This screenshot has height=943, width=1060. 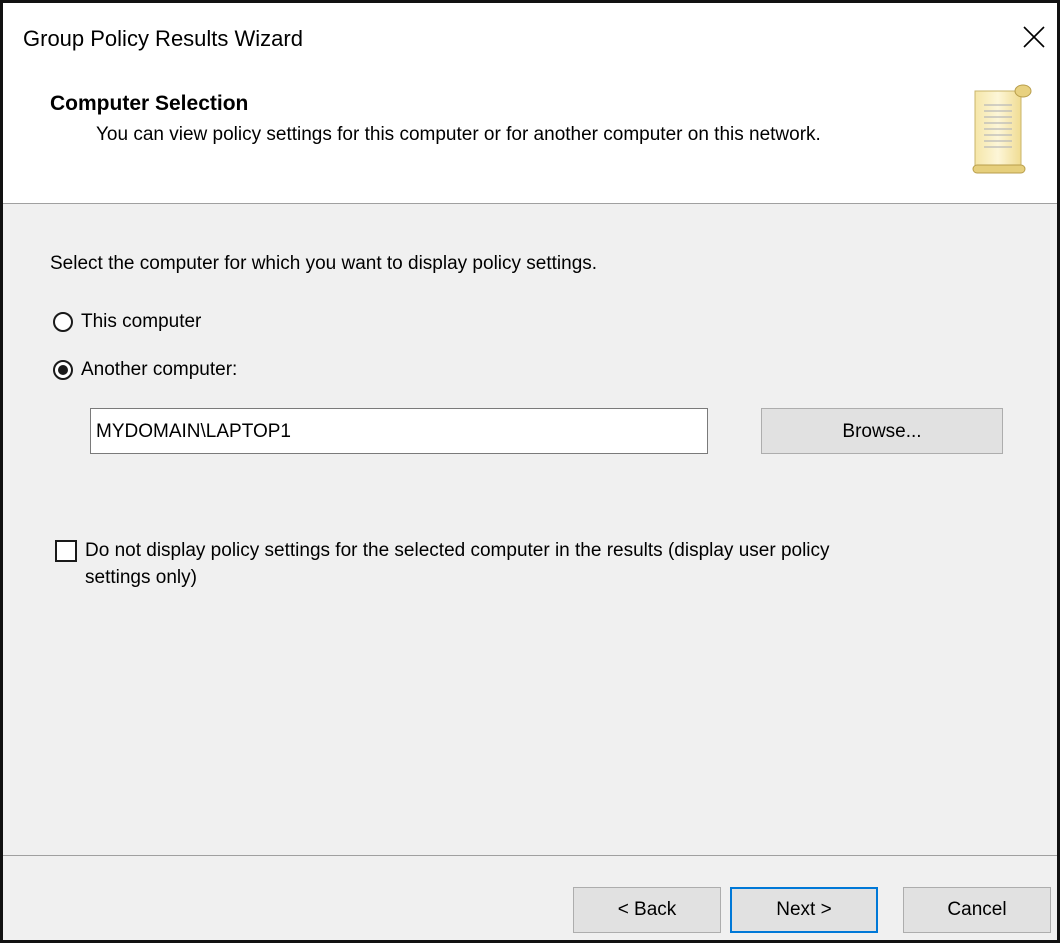 I want to click on radio-another-computer-button, so click(x=63, y=370).